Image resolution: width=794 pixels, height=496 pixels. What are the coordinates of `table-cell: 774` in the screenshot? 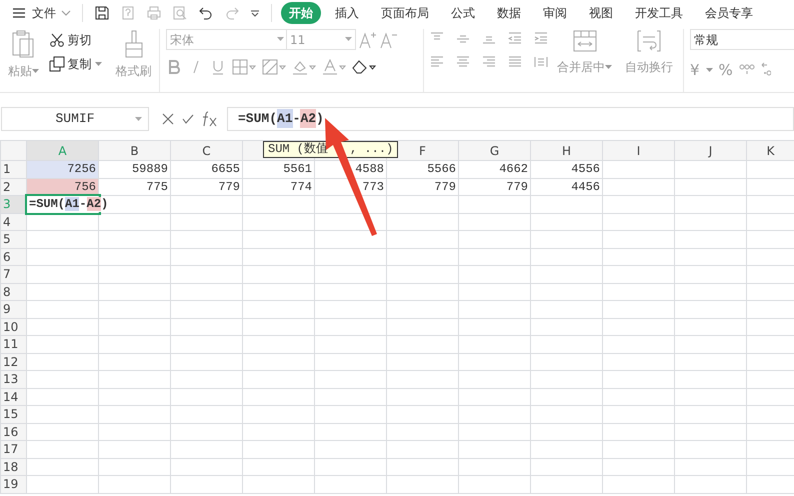 It's located at (278, 187).